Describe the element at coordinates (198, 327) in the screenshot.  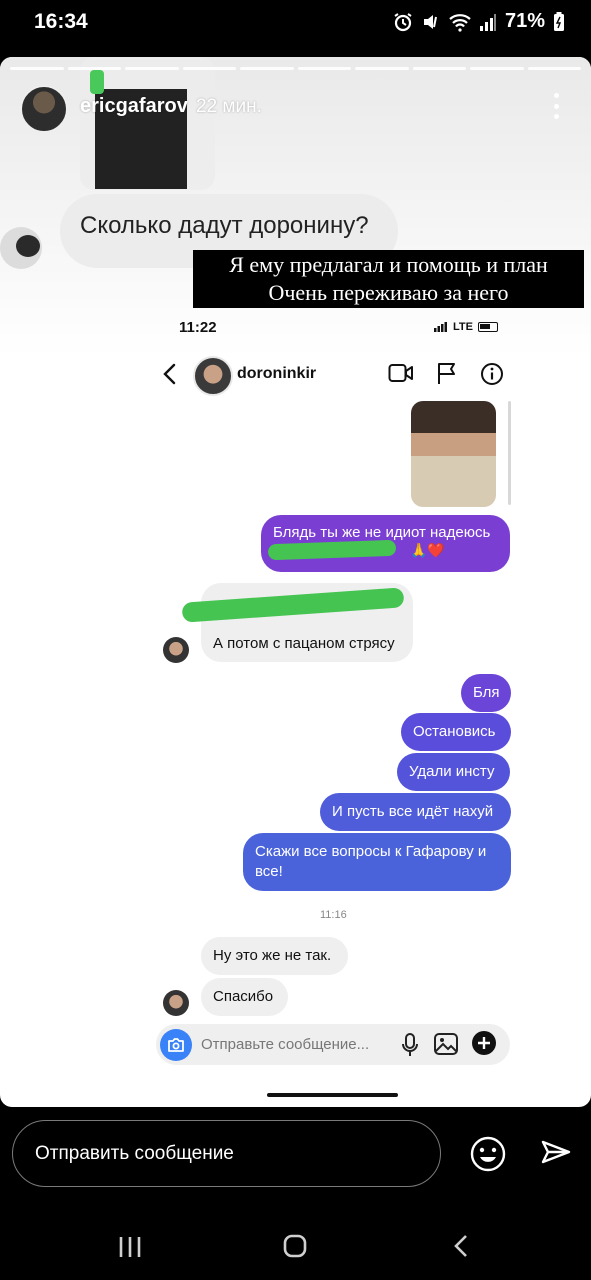
I see `chat-status-time: 11:22` at that location.